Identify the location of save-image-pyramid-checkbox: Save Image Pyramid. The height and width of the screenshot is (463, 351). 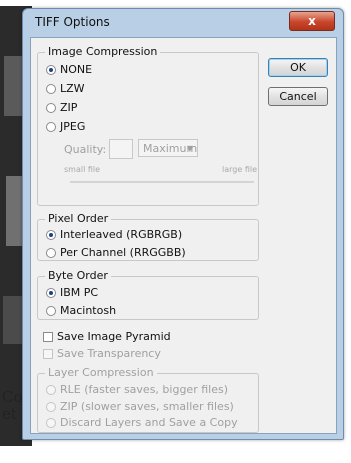
(107, 337).